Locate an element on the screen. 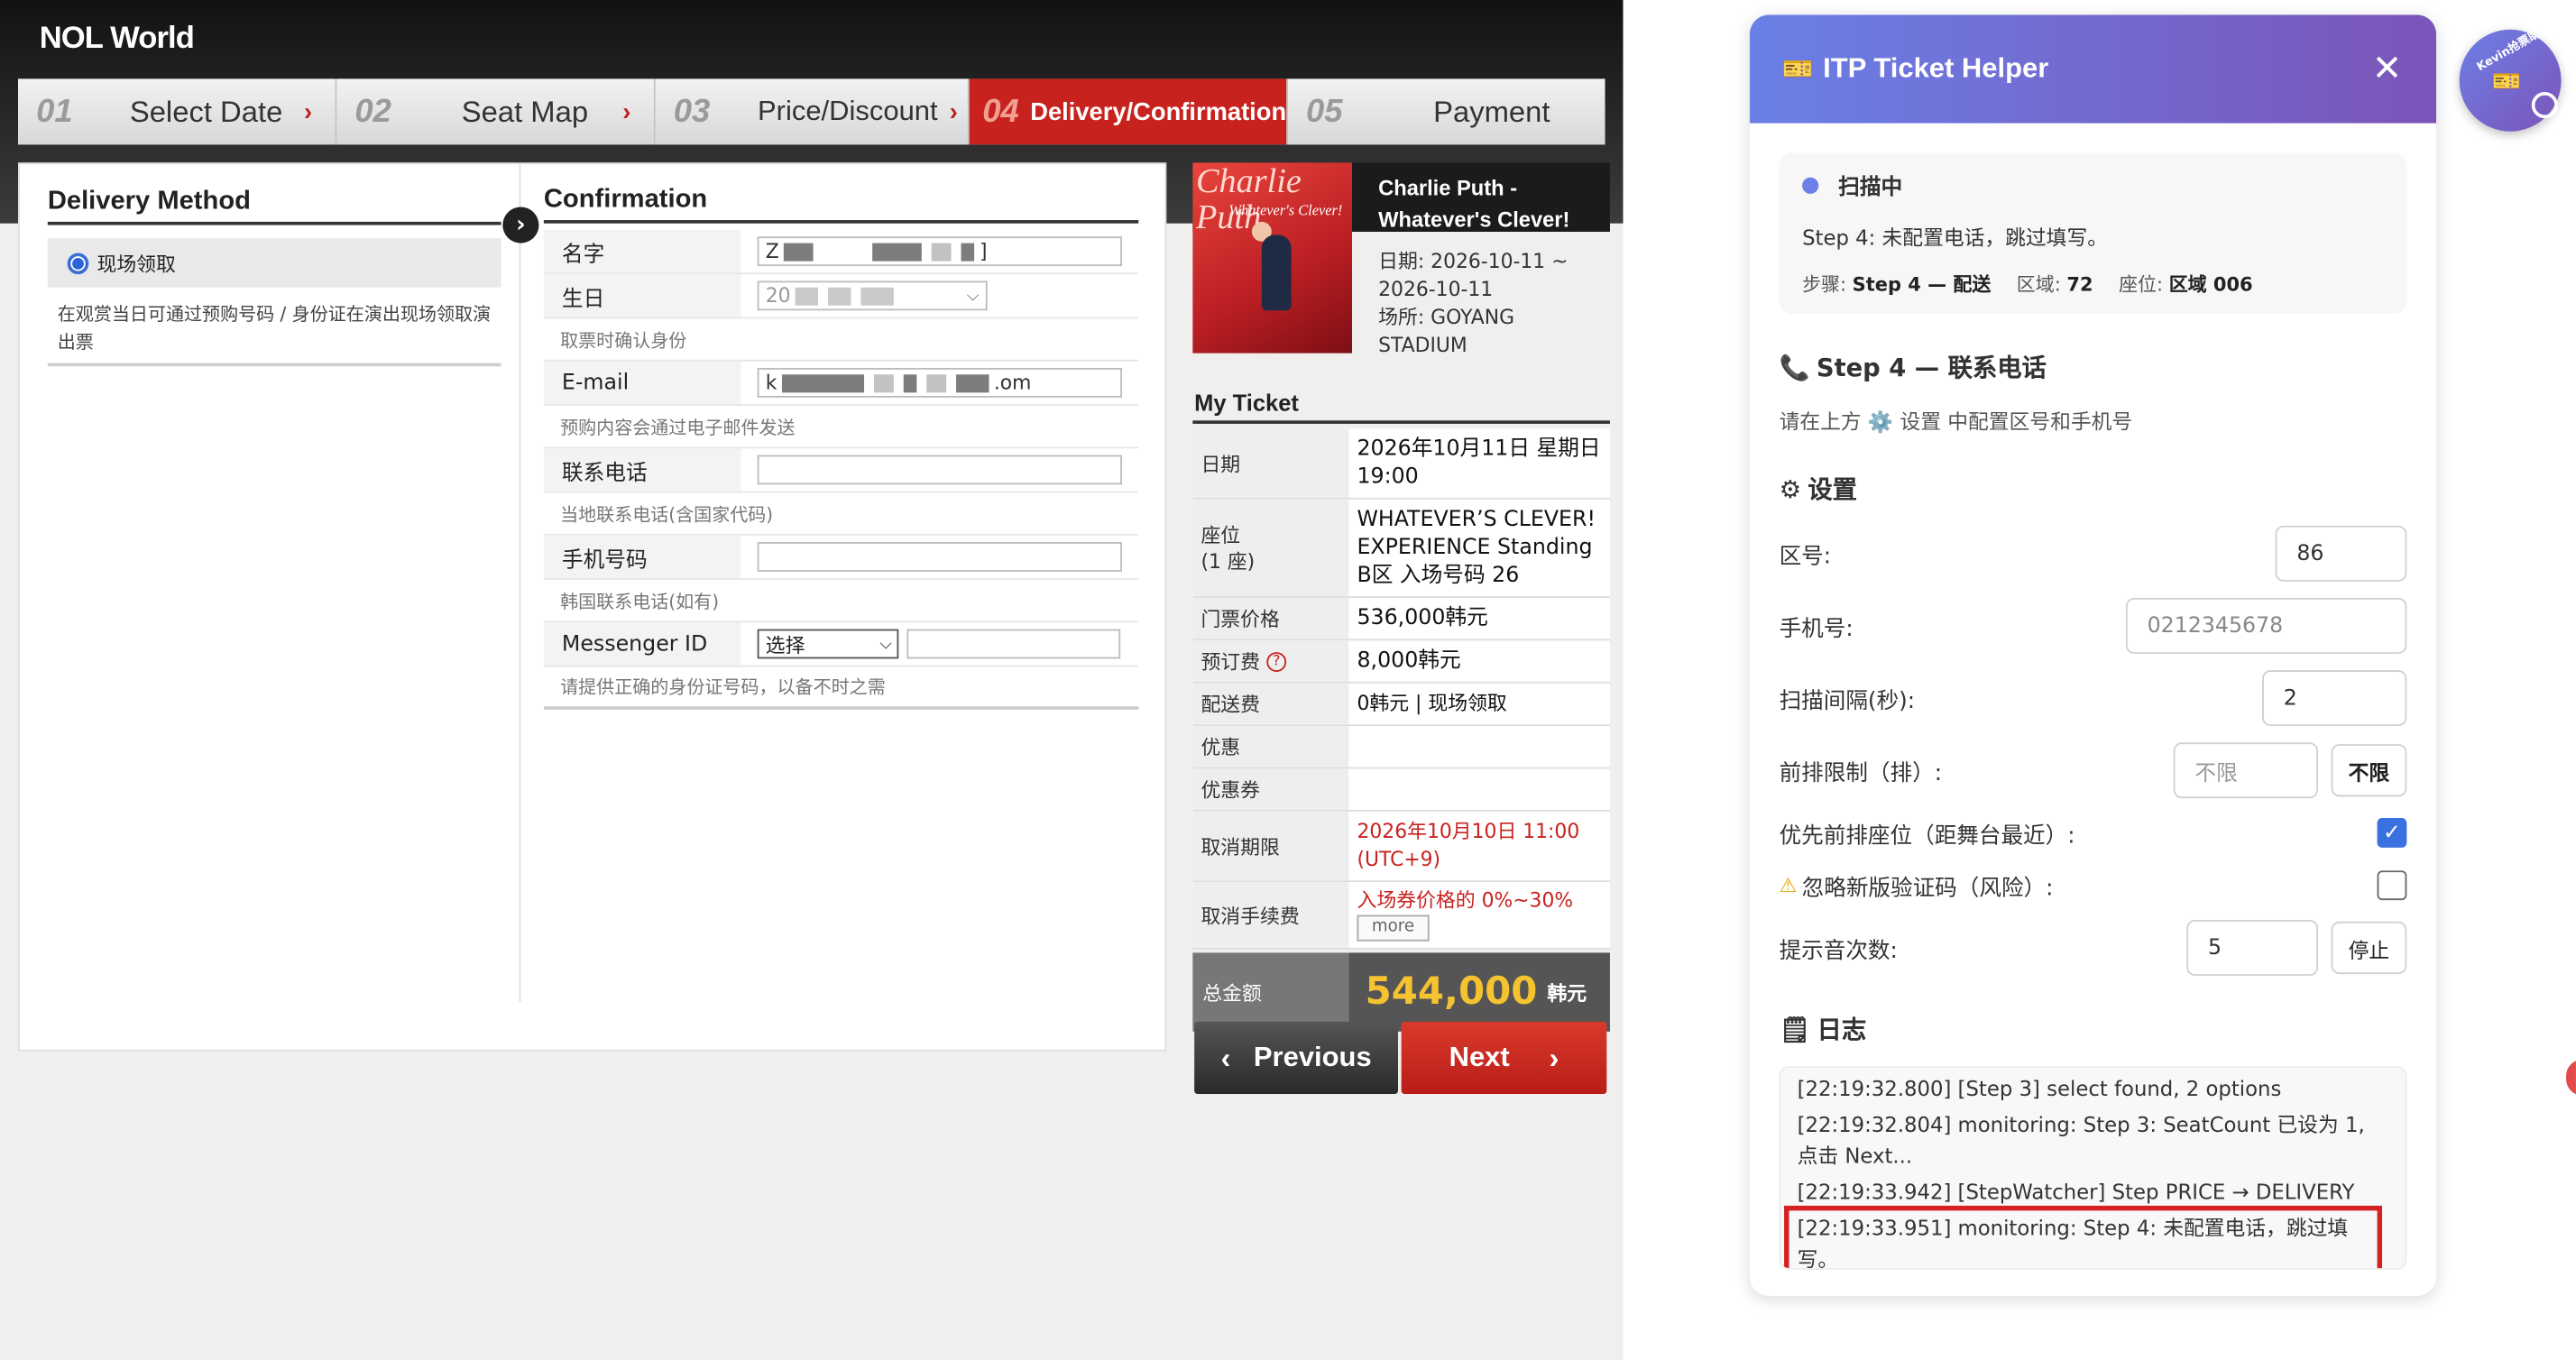  step-instruction: 请在上方 ⚙️ 设置 中配置区号和手机号 is located at coordinates (1956, 421).